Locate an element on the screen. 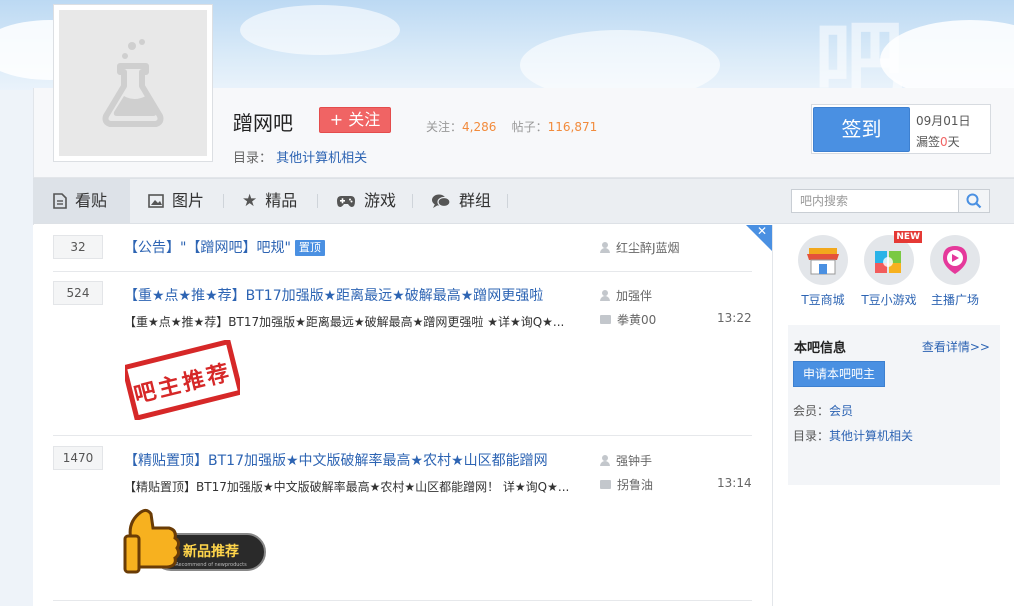  author-name: 强钟手 is located at coordinates (634, 460).